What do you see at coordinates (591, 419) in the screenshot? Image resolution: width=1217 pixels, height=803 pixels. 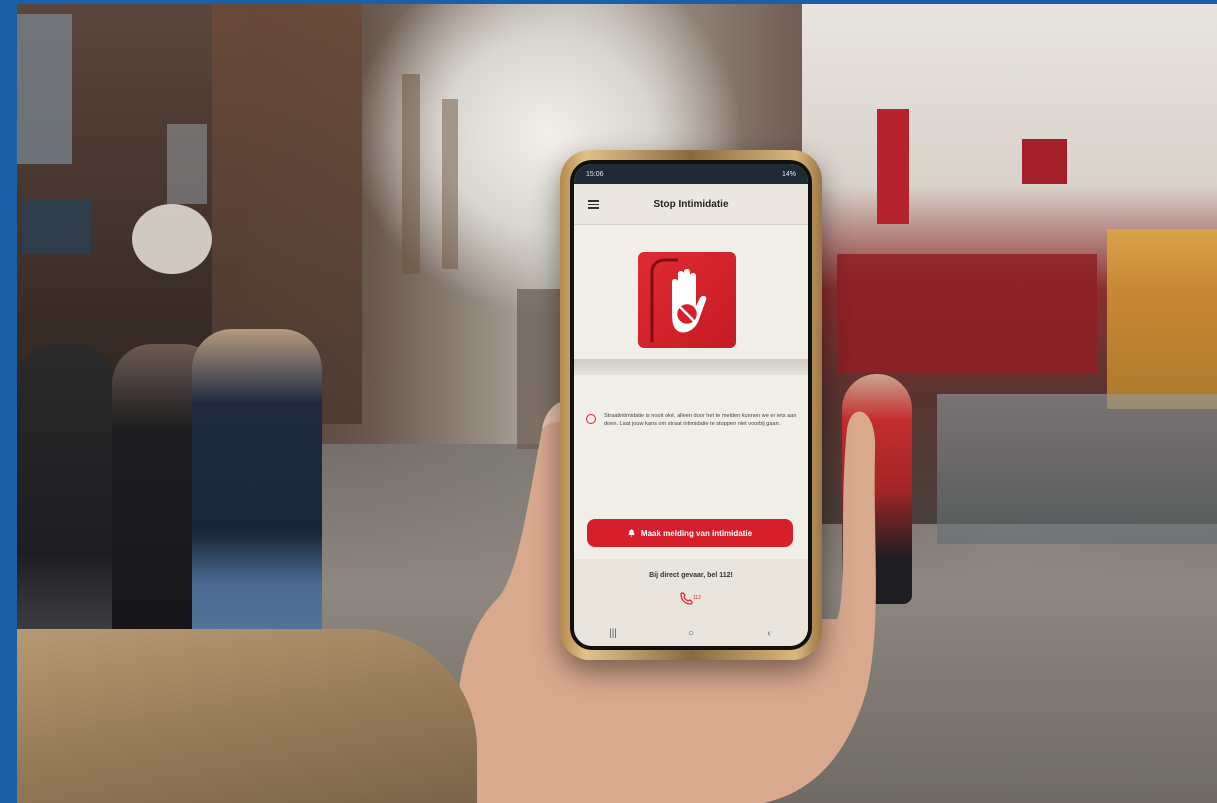 I see `info-icon` at bounding box center [591, 419].